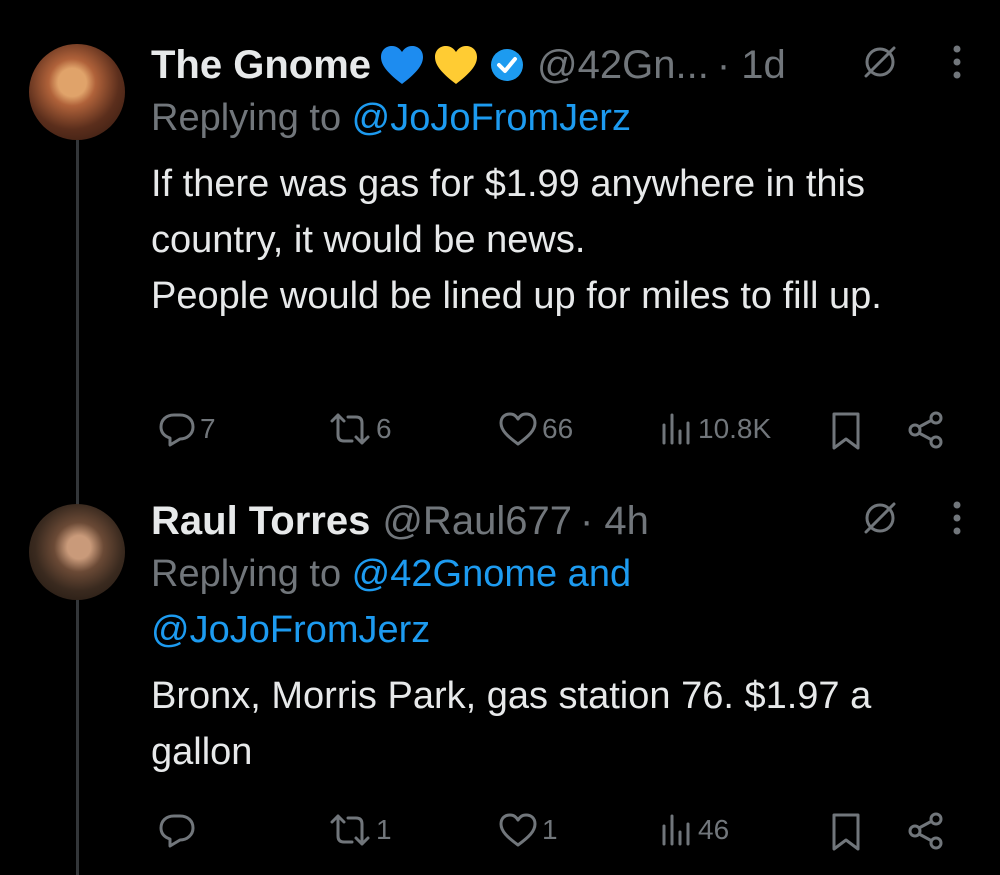 The width and height of the screenshot is (1000, 875). I want to click on verified-badge-icon, so click(507, 65).